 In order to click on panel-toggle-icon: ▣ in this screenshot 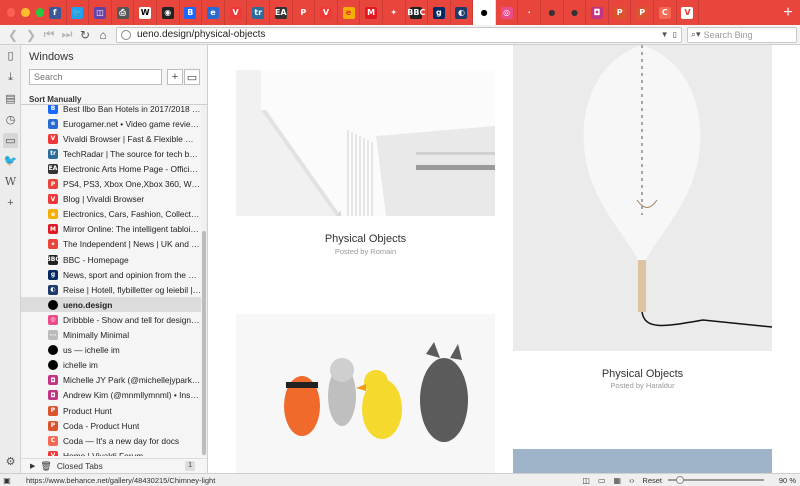, I will do `click(7, 480)`.